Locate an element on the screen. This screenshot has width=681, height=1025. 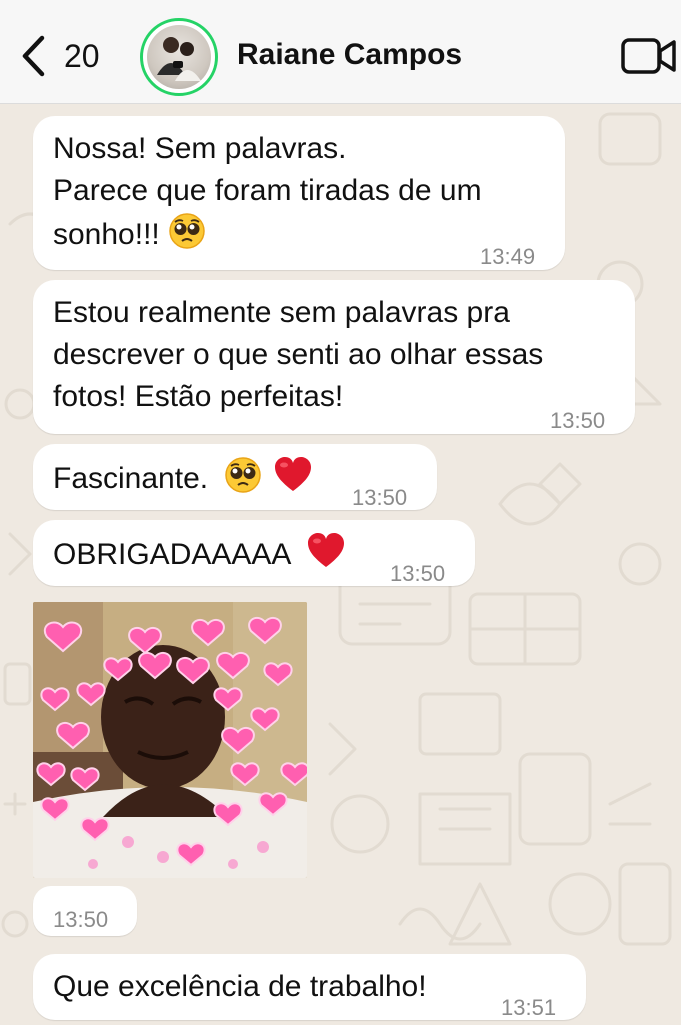
avatar-people-icon is located at coordinates (179, 59).